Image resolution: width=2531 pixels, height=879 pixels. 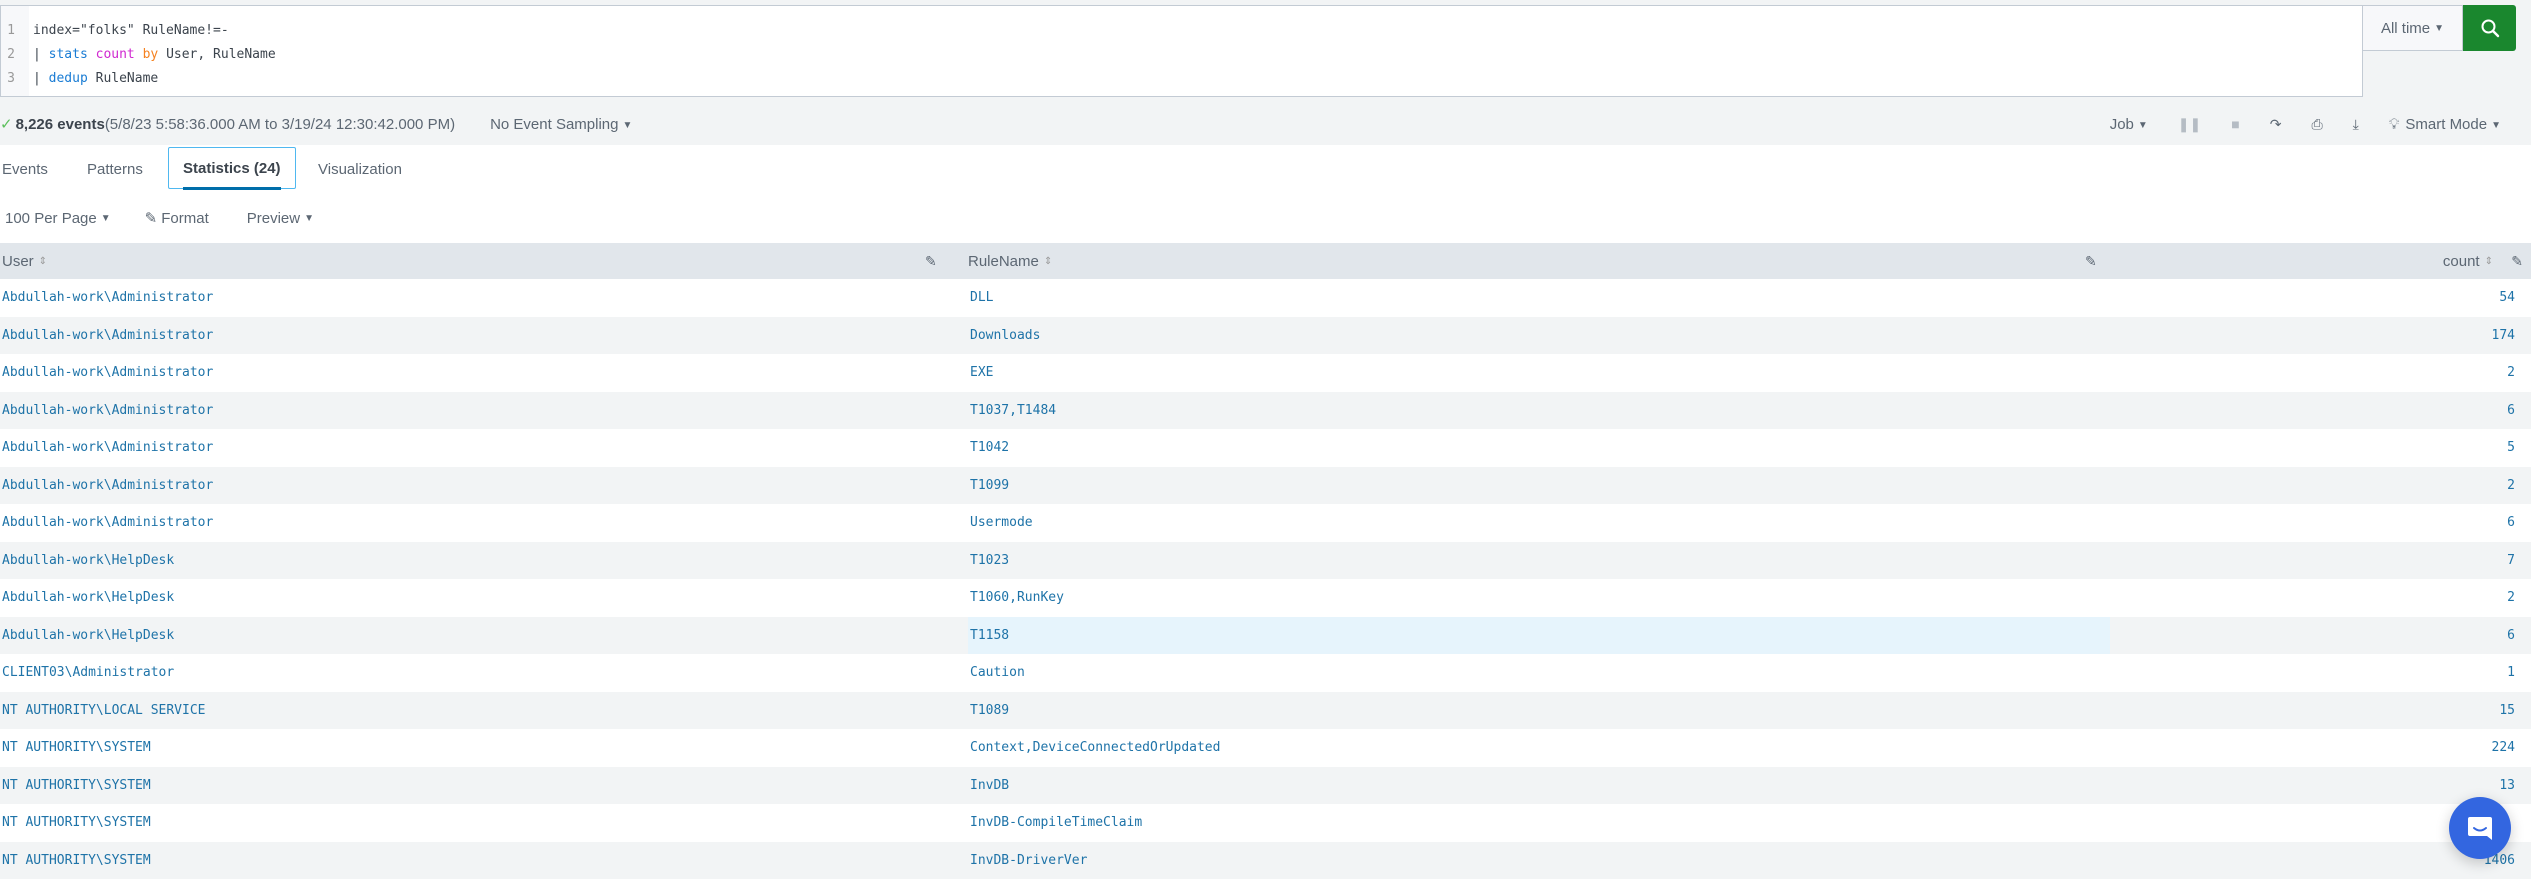 I want to click on time-range-label: All time, so click(x=2405, y=28).